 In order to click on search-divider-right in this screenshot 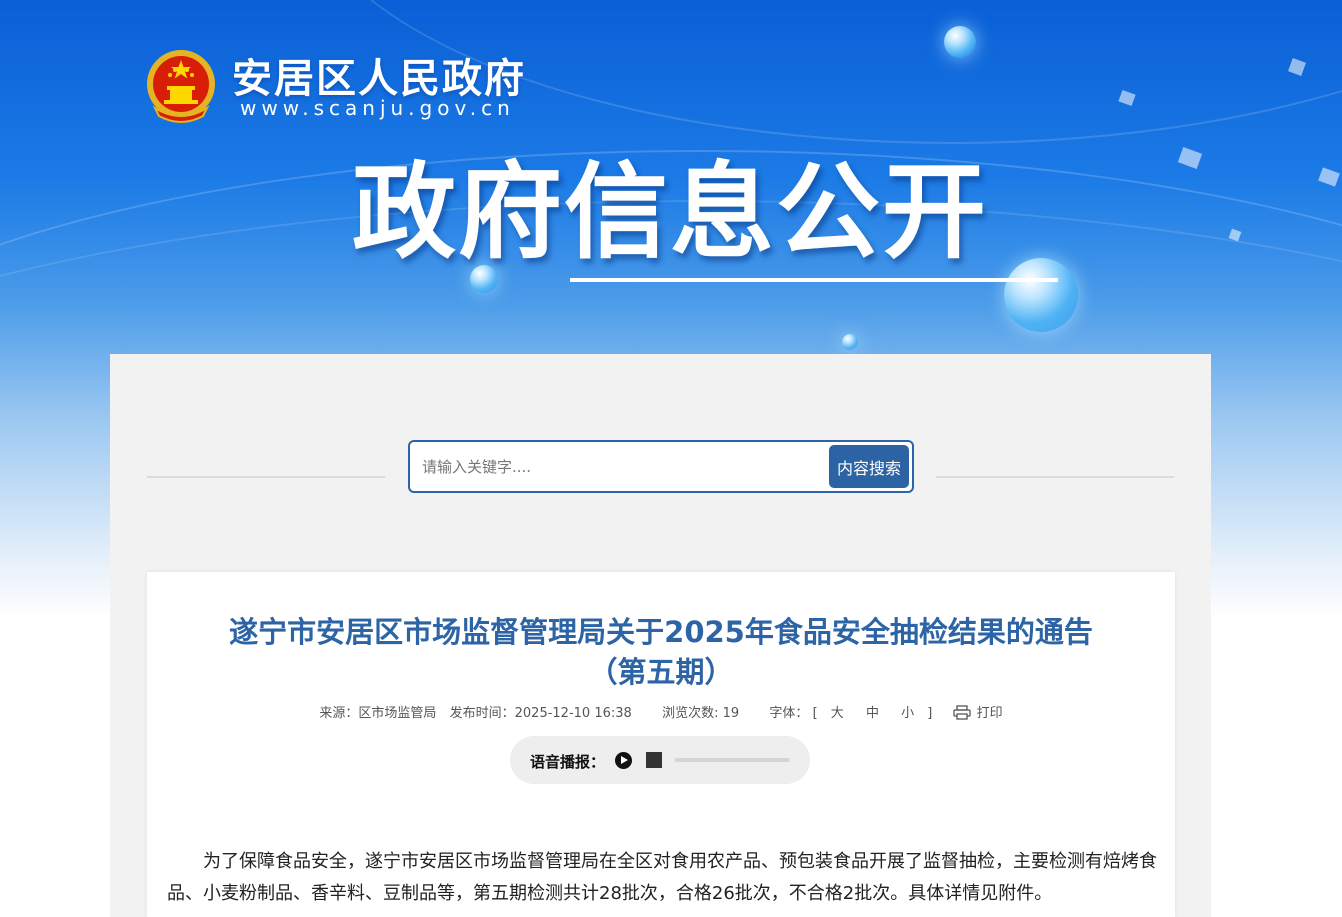, I will do `click(1055, 477)`.